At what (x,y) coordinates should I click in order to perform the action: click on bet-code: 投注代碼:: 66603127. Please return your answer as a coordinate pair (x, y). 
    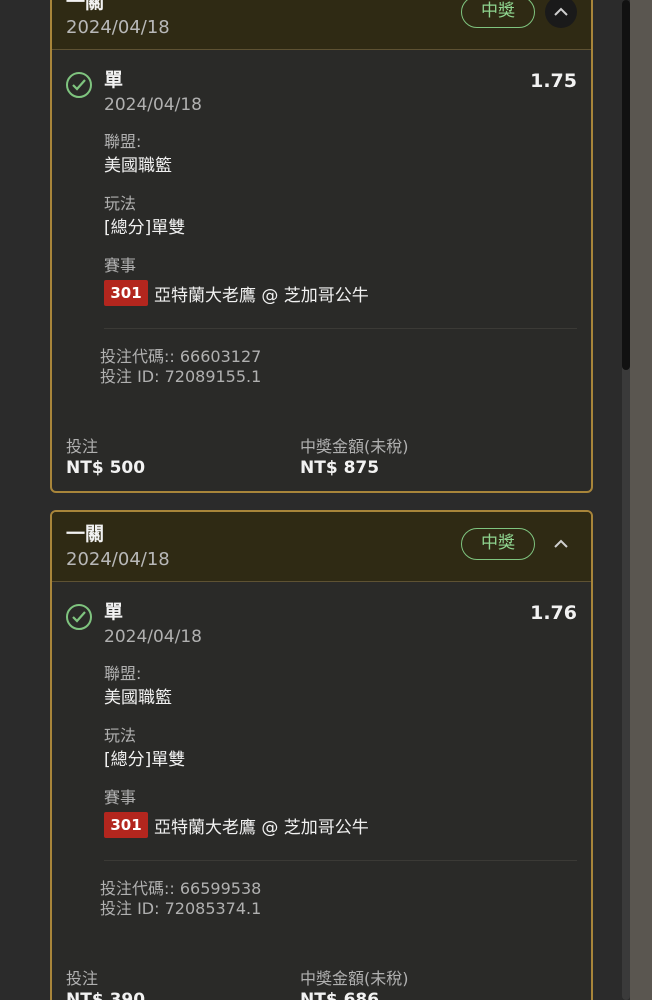
    Looking at the image, I should click on (181, 356).